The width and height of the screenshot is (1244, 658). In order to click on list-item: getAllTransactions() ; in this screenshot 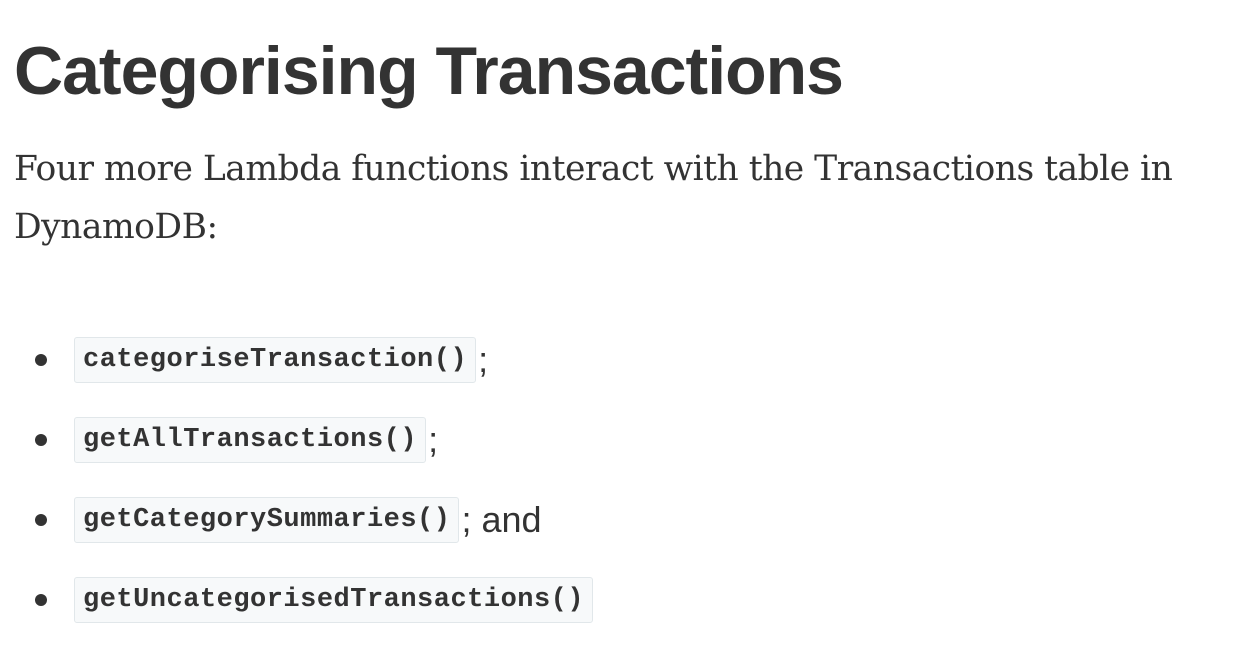, I will do `click(304, 440)`.